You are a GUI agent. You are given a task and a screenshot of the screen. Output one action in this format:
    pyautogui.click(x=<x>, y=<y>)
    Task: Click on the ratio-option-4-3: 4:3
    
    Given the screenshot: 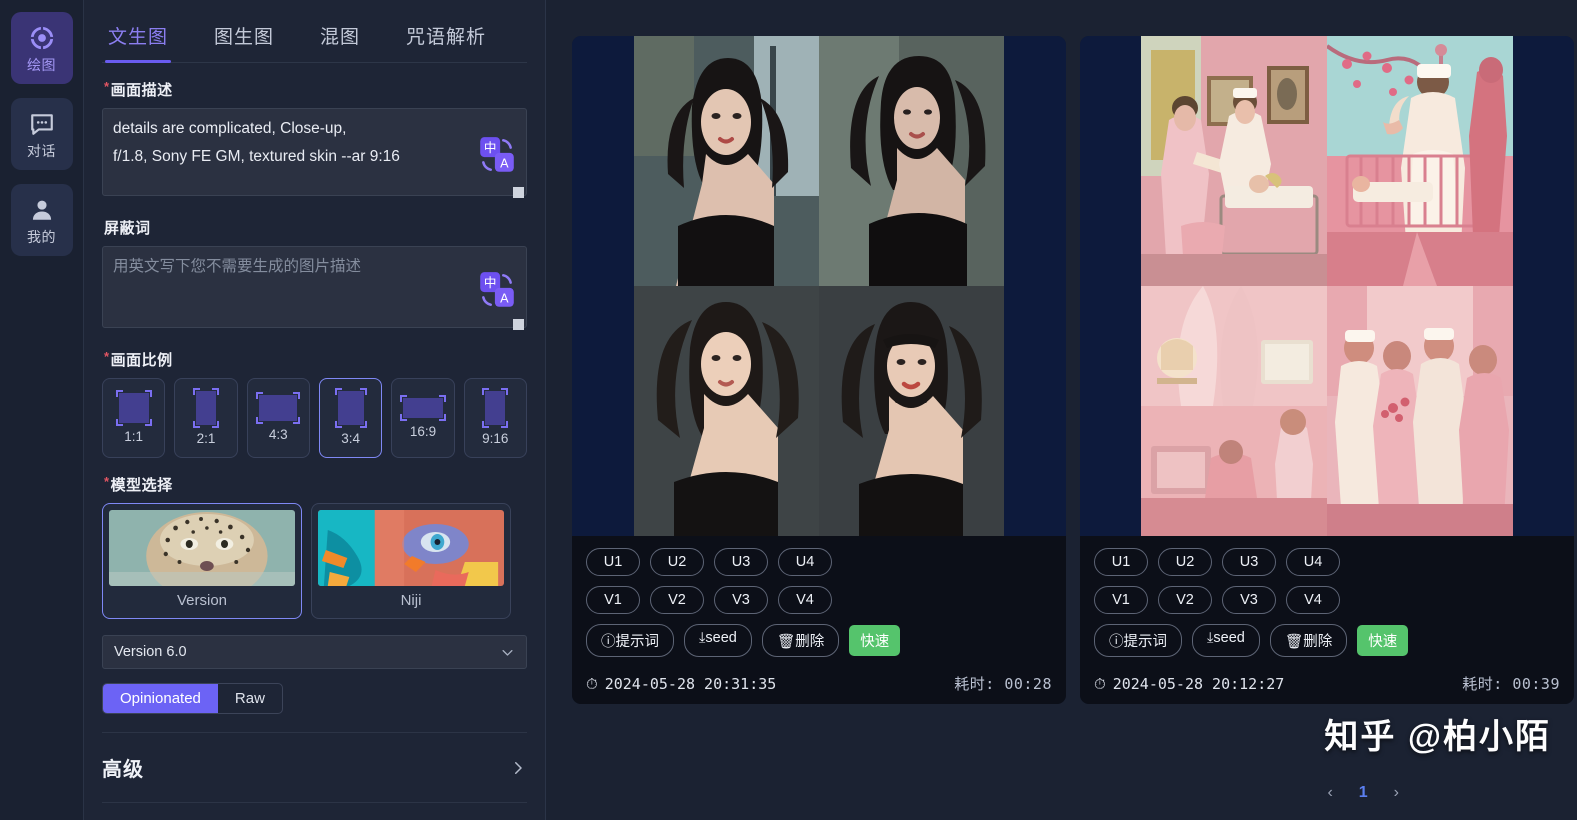 What is the action you would take?
    pyautogui.click(x=278, y=418)
    